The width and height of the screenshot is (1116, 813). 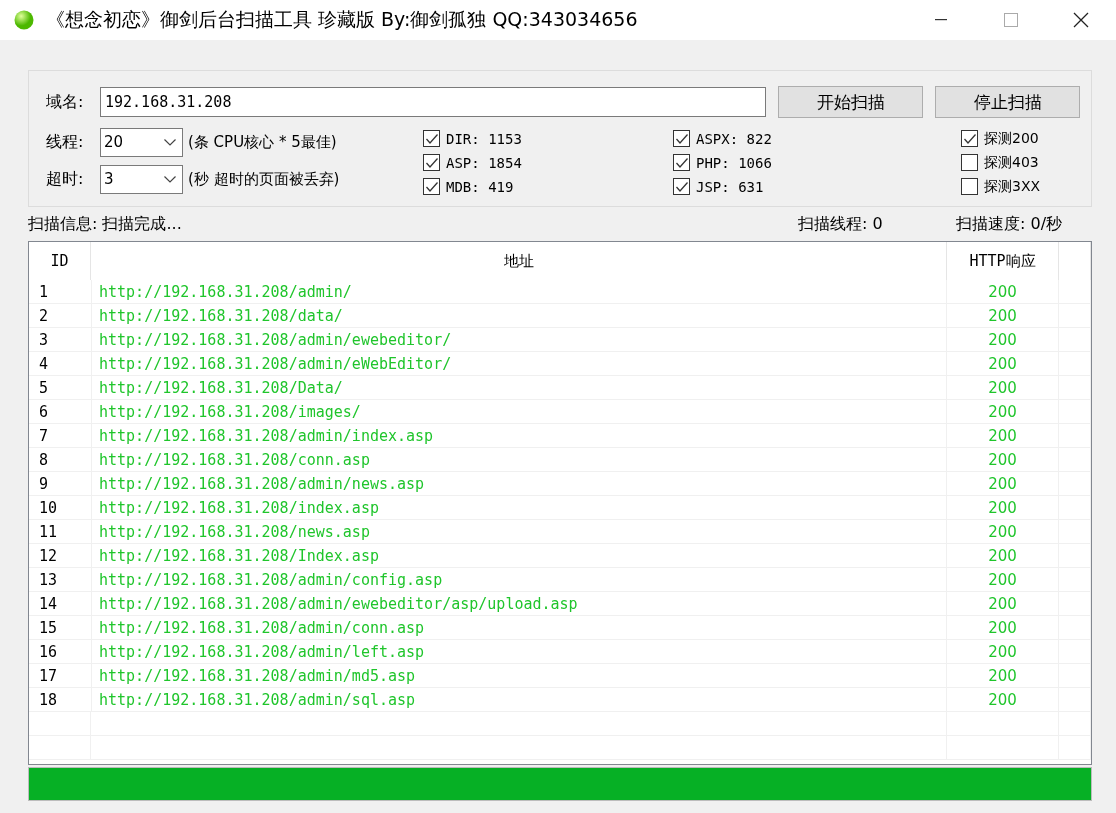 I want to click on threads-dropdown: 20, so click(x=141, y=142).